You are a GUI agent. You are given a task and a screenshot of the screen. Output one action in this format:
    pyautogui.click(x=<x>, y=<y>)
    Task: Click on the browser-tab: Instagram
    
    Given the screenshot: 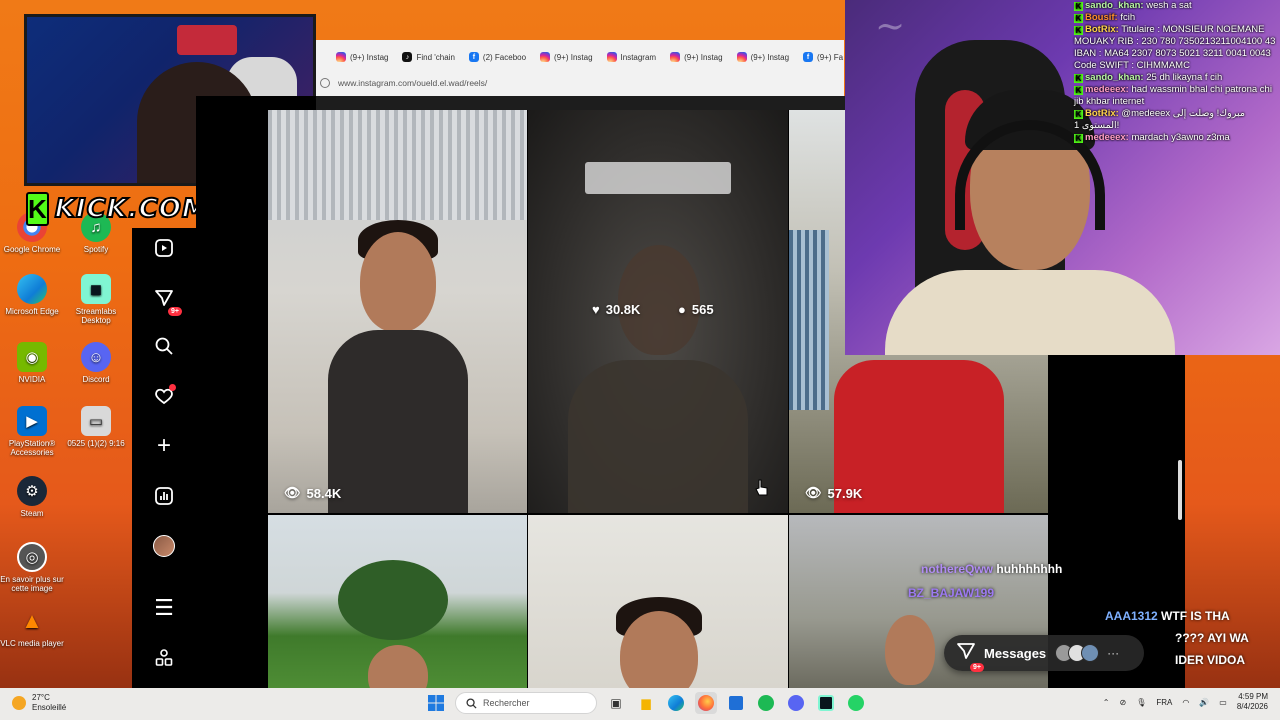 What is the action you would take?
    pyautogui.click(x=632, y=57)
    